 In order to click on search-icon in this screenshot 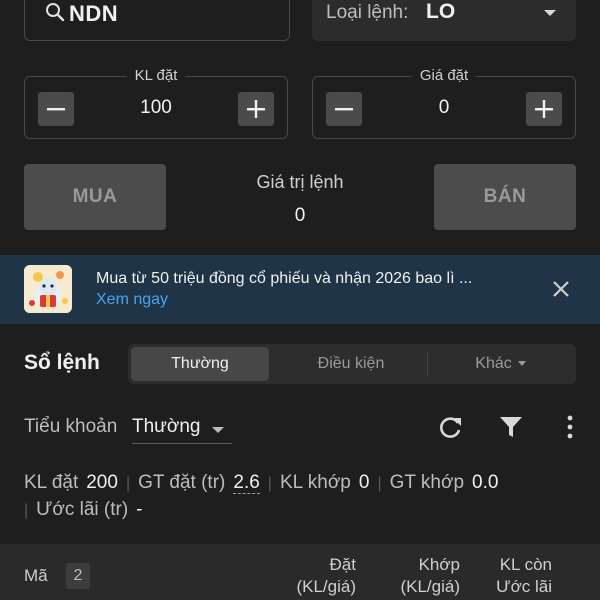, I will do `click(55, 12)`.